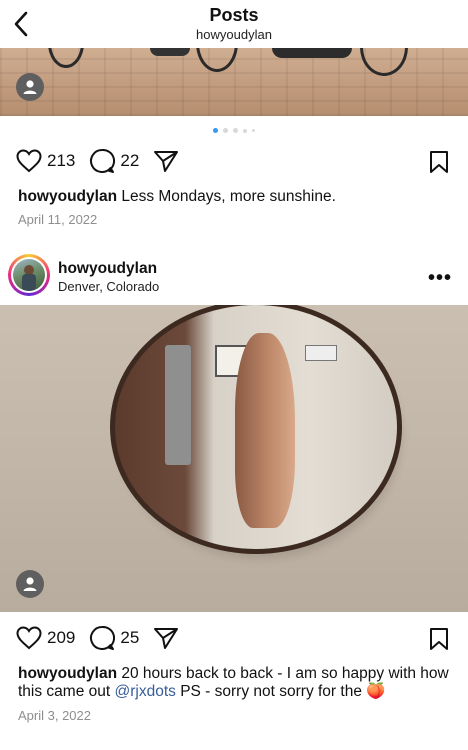 The height and width of the screenshot is (750, 468). What do you see at coordinates (234, 82) in the screenshot?
I see `post1-image` at bounding box center [234, 82].